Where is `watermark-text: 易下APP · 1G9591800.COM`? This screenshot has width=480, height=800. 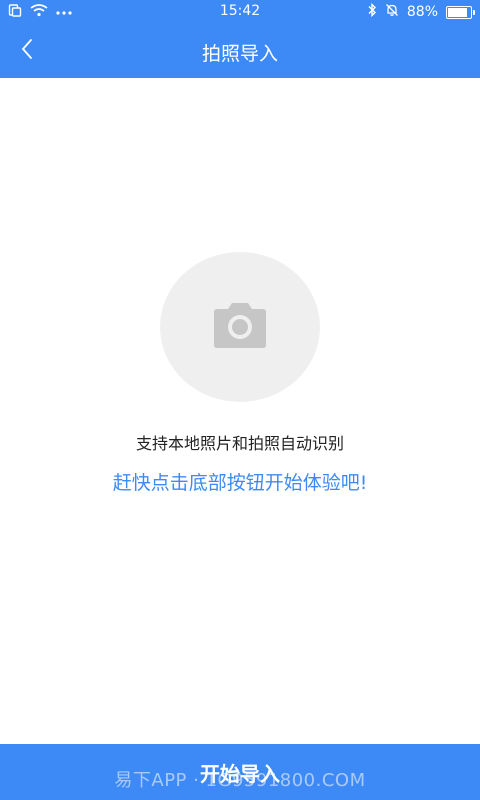
watermark-text: 易下APP · 1G9591800.COM is located at coordinates (240, 780).